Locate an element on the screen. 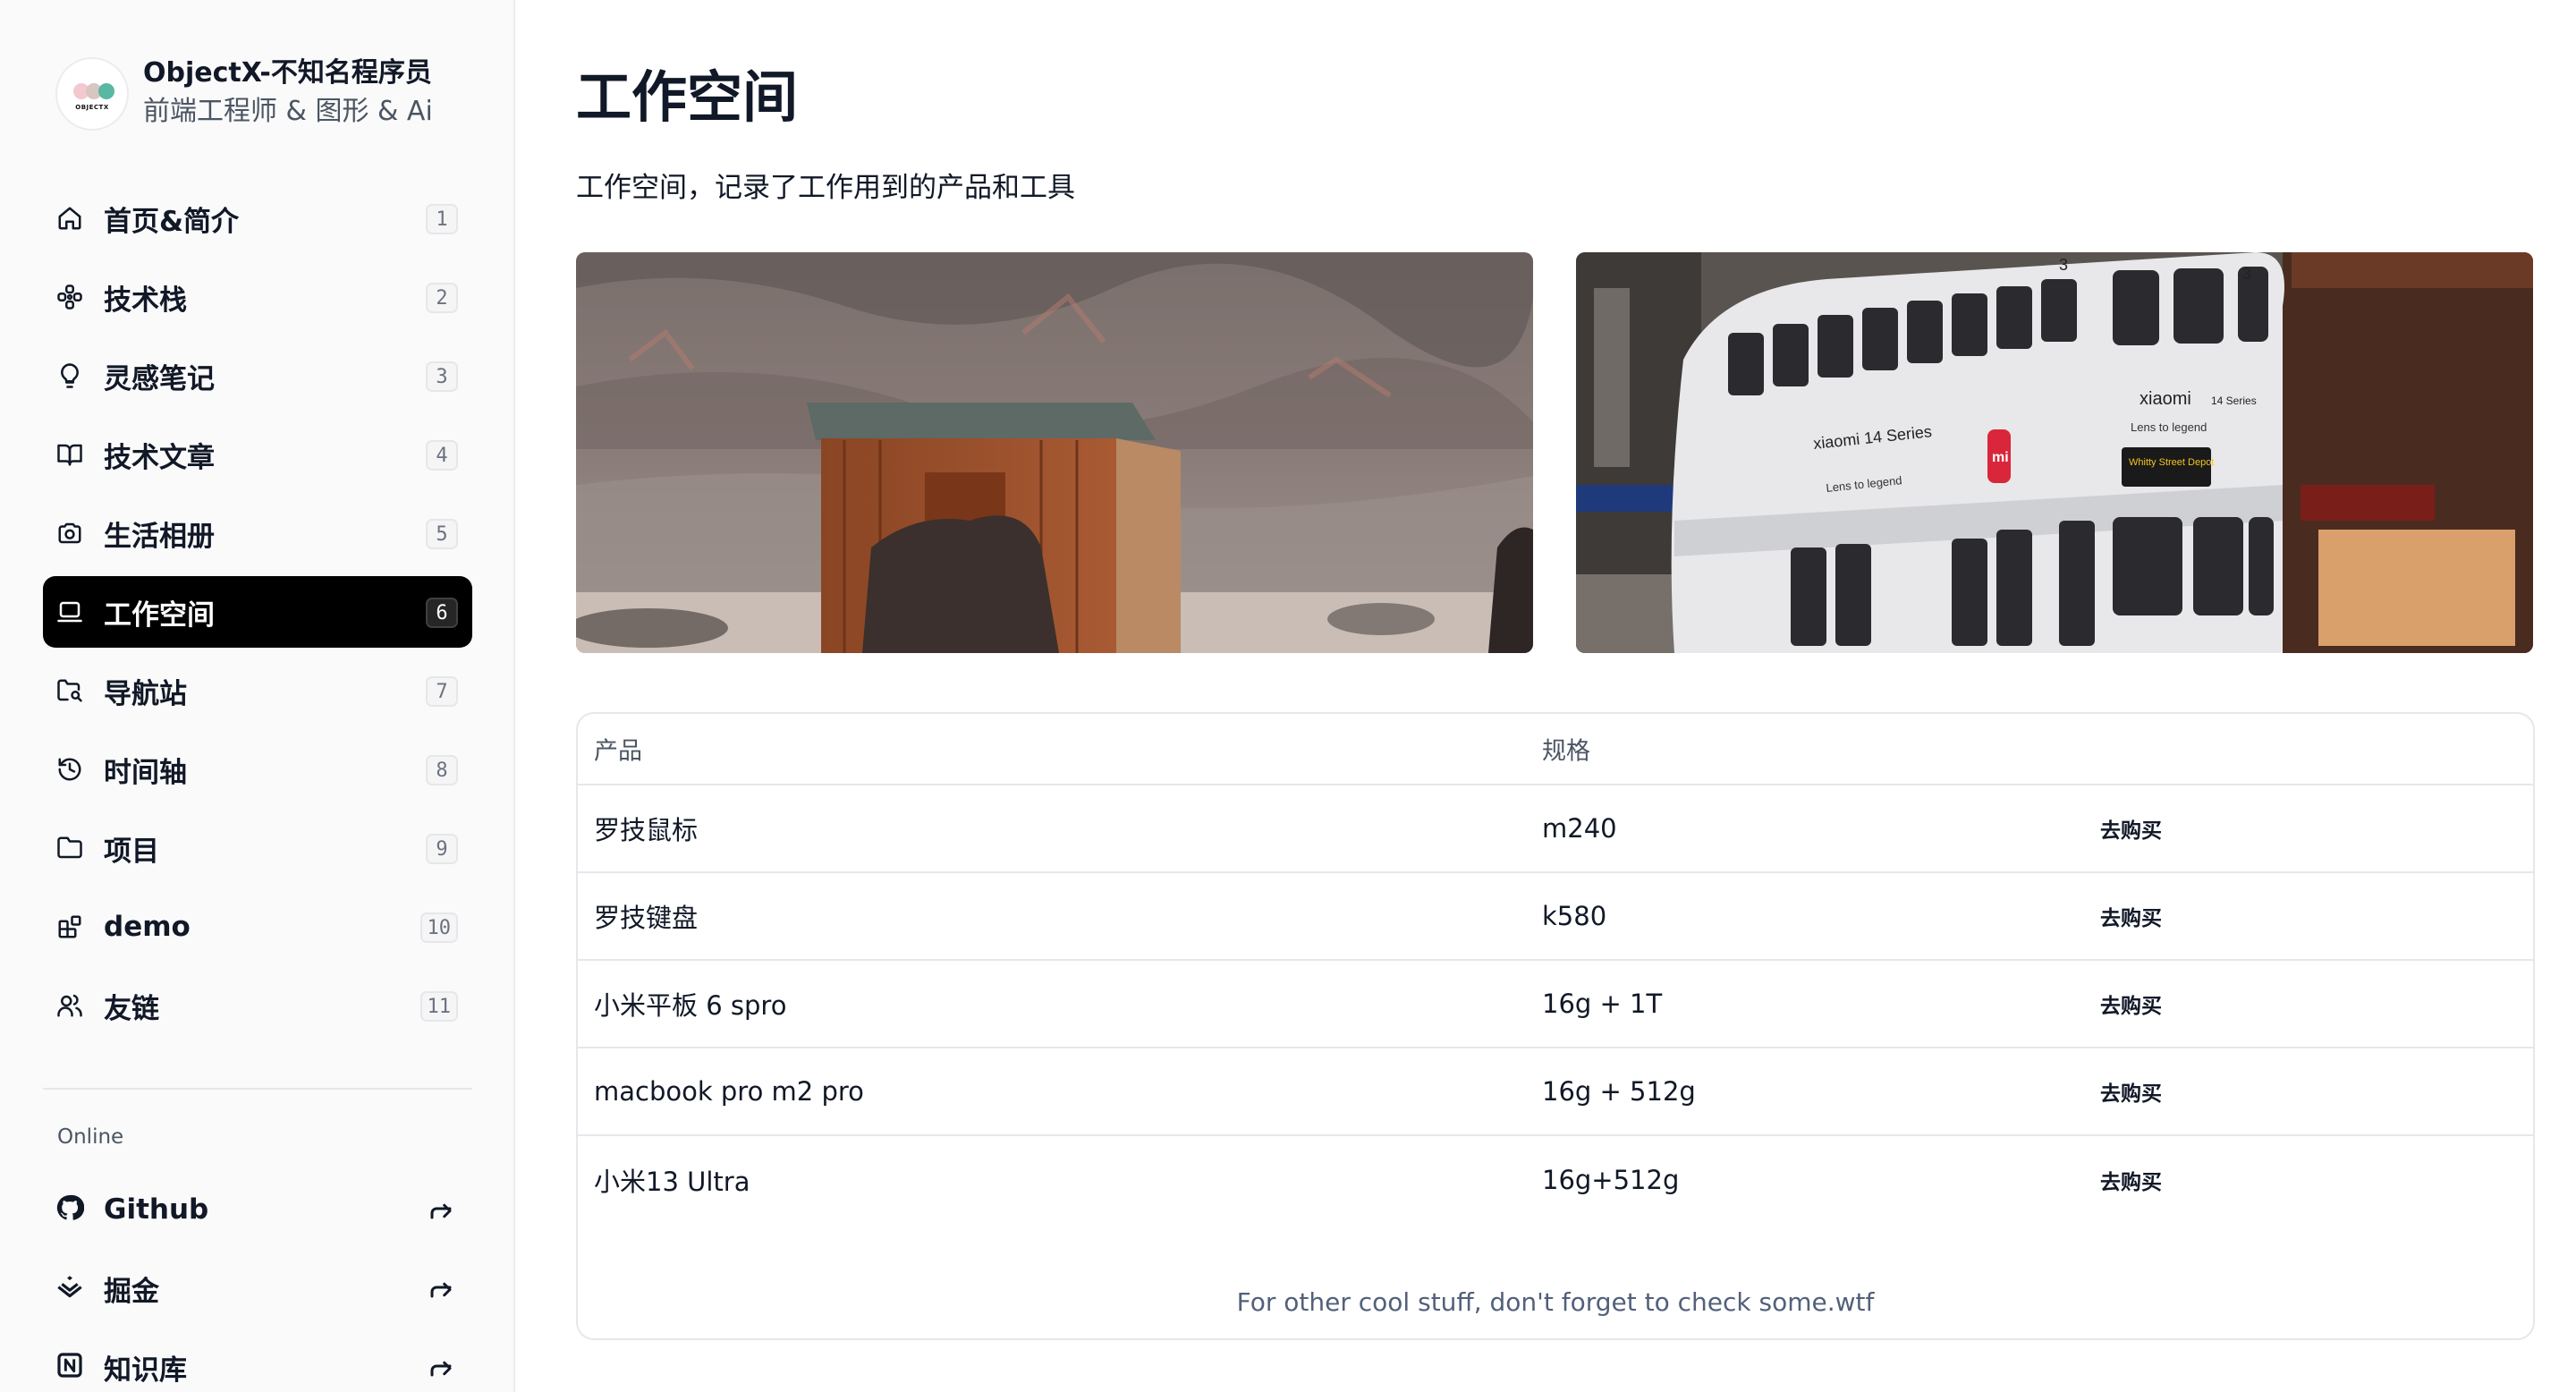 This screenshot has height=1392, width=2576. sidebar-item-album: 生活相册 5 is located at coordinates (257, 533).